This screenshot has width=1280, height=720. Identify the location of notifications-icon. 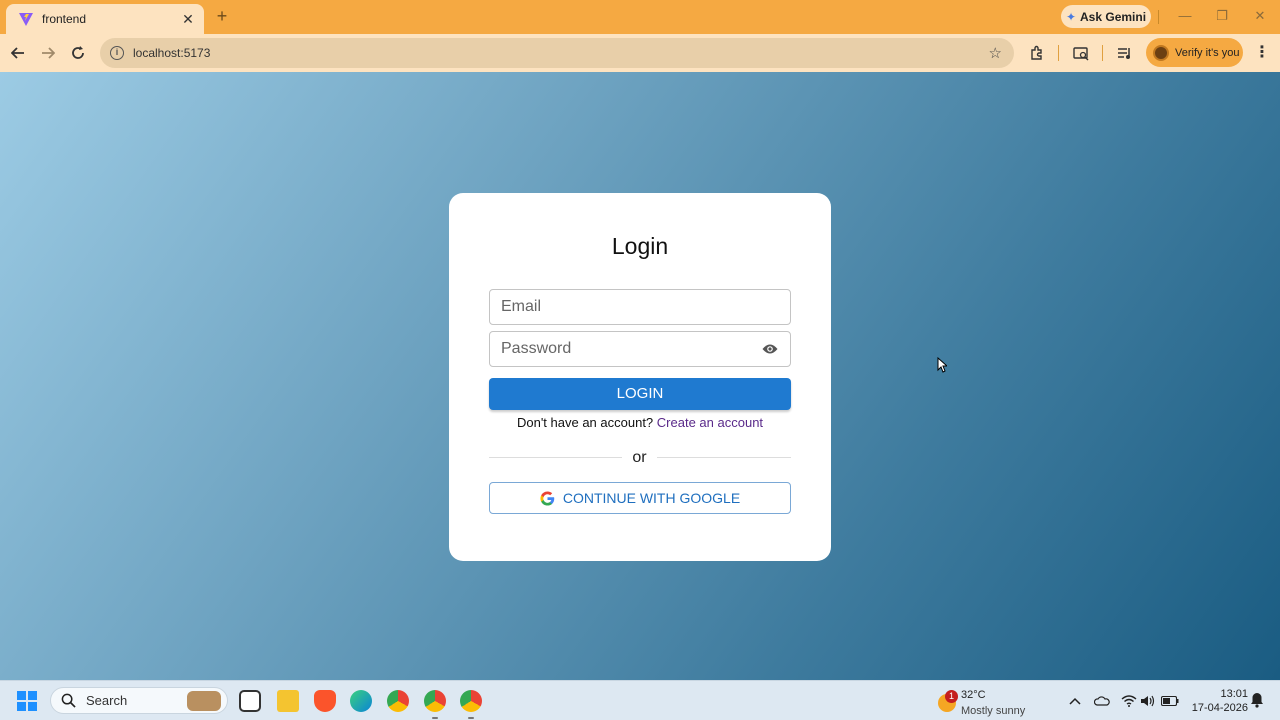
(1257, 700).